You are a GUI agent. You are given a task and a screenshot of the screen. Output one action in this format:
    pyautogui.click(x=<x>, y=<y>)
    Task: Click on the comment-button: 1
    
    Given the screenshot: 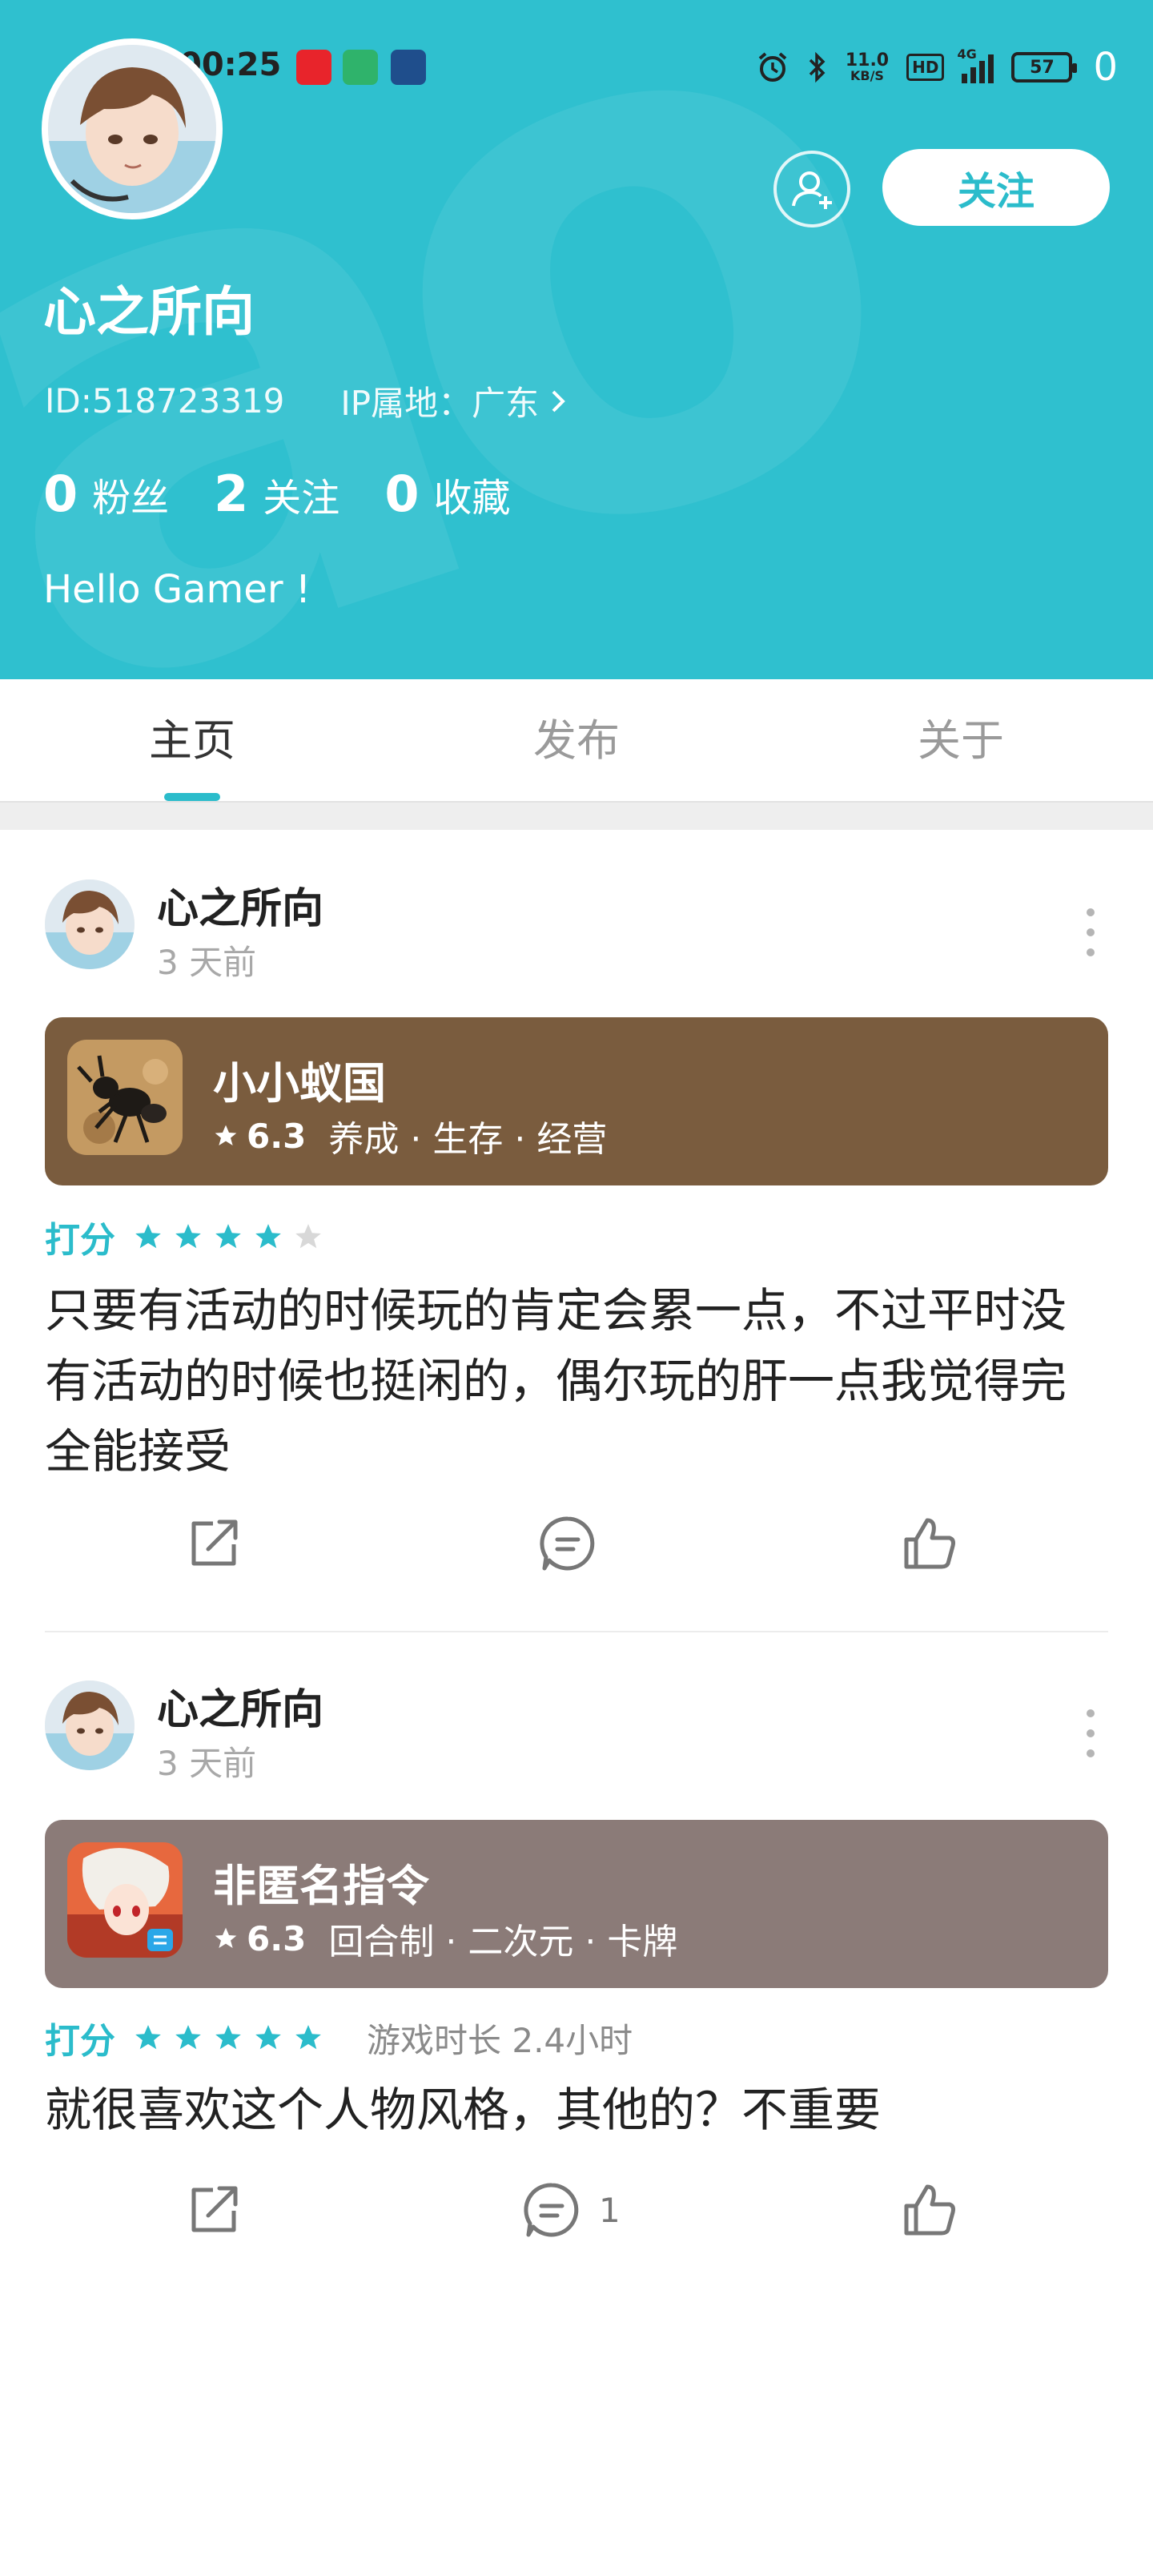 What is the action you would take?
    pyautogui.click(x=571, y=2210)
    